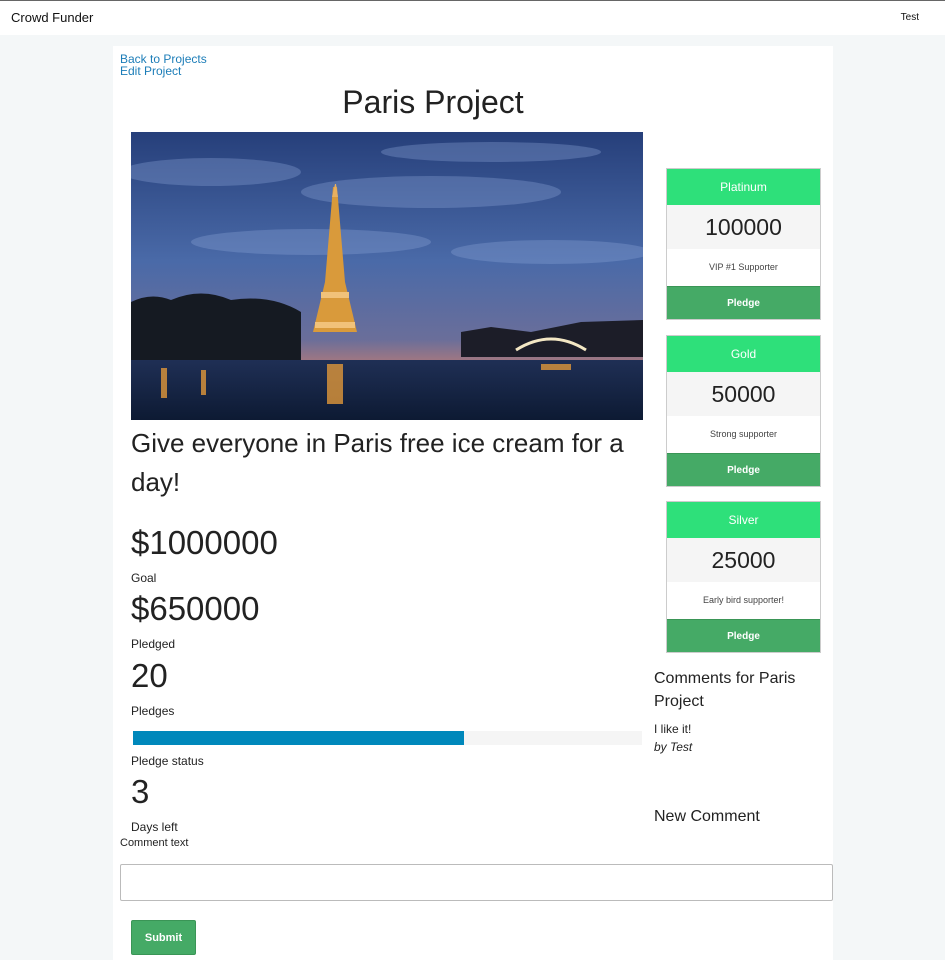 The image size is (945, 960). I want to click on pledged-value: $650000, so click(195, 608).